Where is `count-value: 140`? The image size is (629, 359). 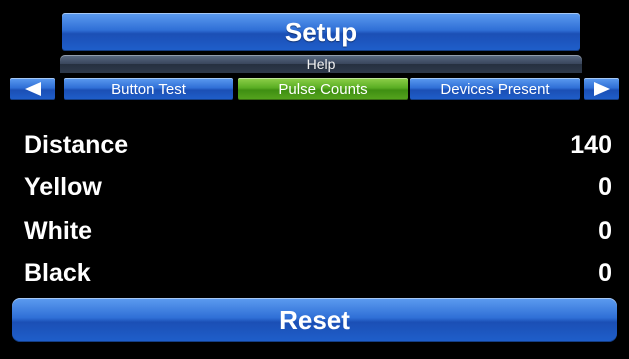 count-value: 140 is located at coordinates (591, 144).